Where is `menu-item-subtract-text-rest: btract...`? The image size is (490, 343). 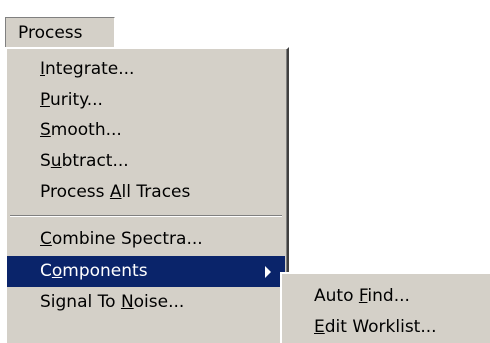
menu-item-subtract-text-rest: btract... is located at coordinates (95, 161).